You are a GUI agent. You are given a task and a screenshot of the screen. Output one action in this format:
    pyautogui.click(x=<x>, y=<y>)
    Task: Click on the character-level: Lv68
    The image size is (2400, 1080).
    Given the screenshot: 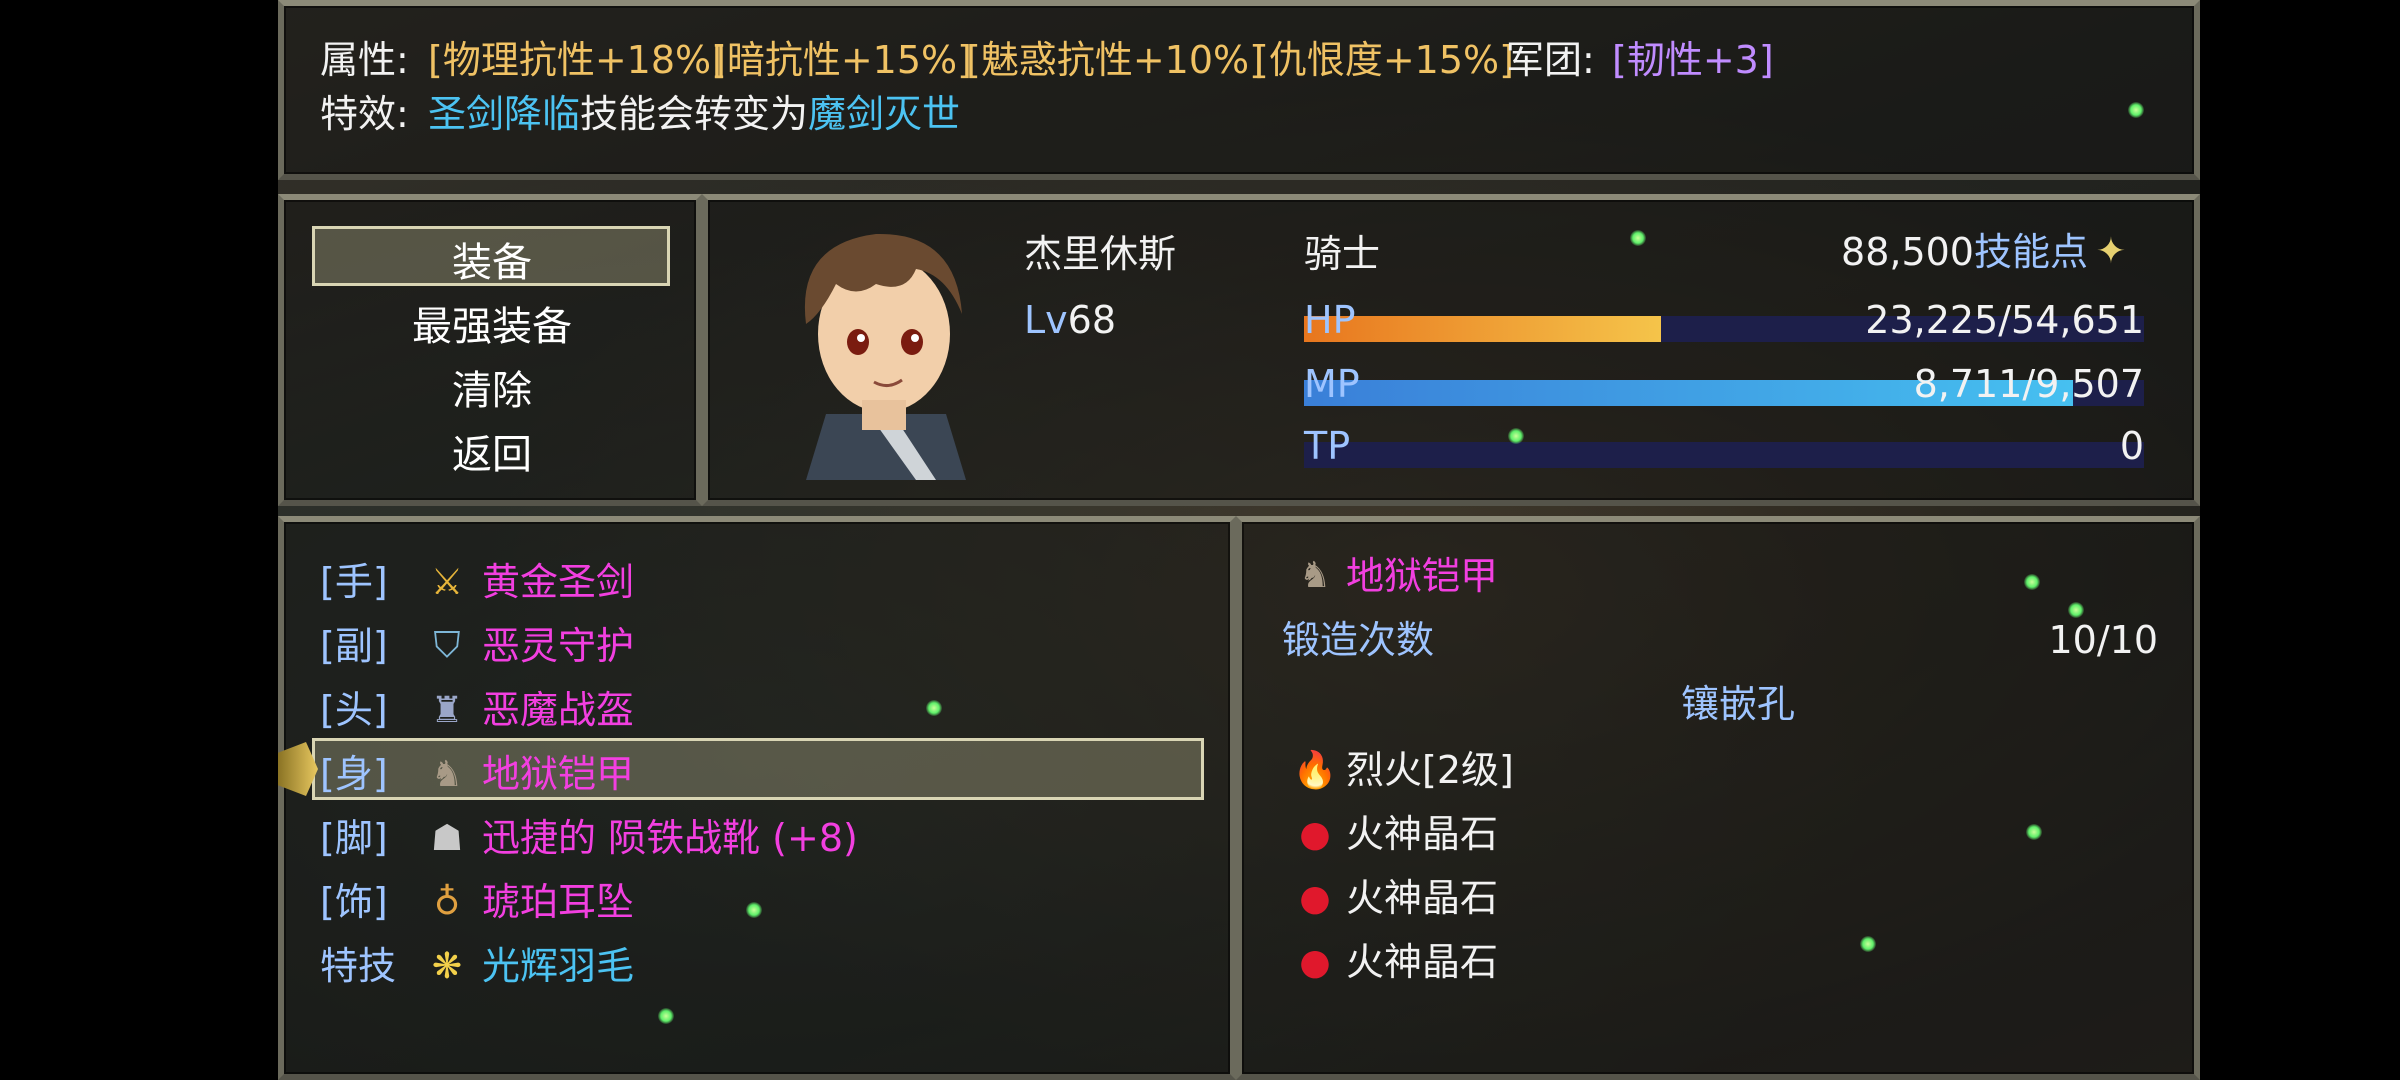 What is the action you would take?
    pyautogui.click(x=1070, y=320)
    